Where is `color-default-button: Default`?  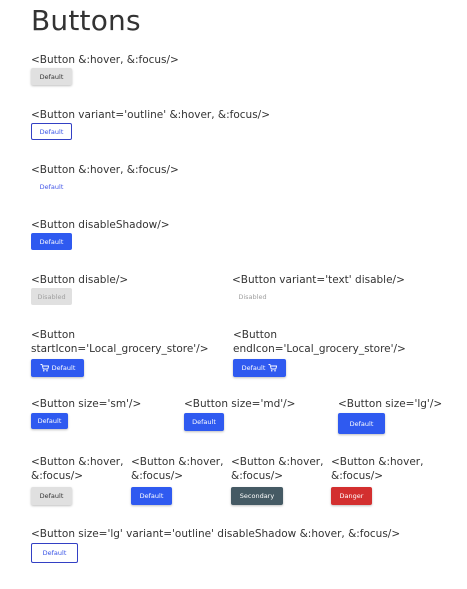 color-default-button: Default is located at coordinates (51, 496).